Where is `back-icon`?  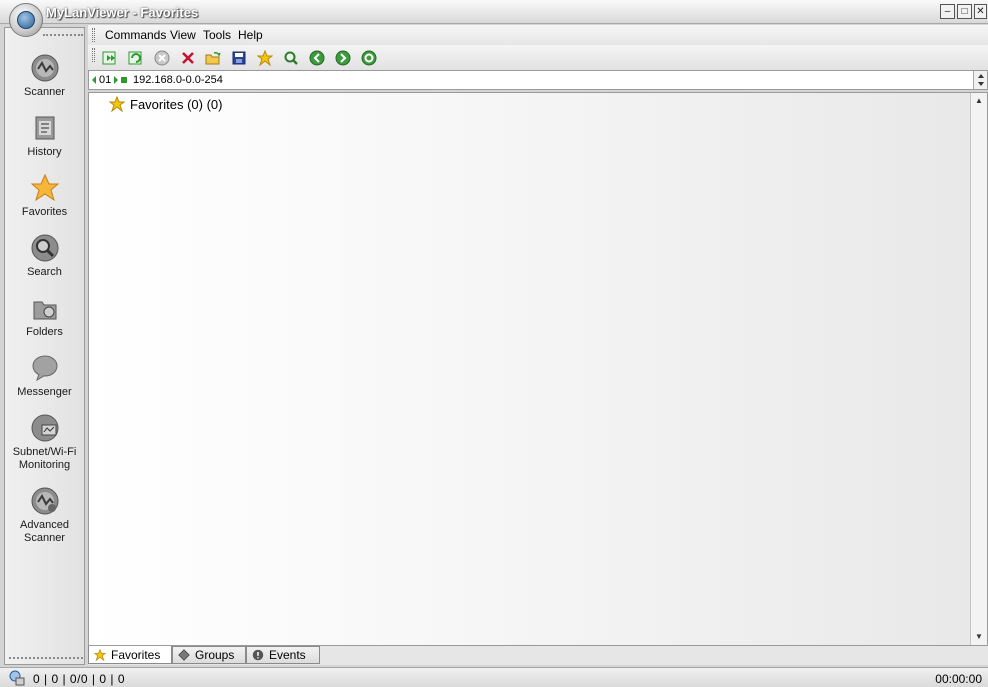 back-icon is located at coordinates (317, 58).